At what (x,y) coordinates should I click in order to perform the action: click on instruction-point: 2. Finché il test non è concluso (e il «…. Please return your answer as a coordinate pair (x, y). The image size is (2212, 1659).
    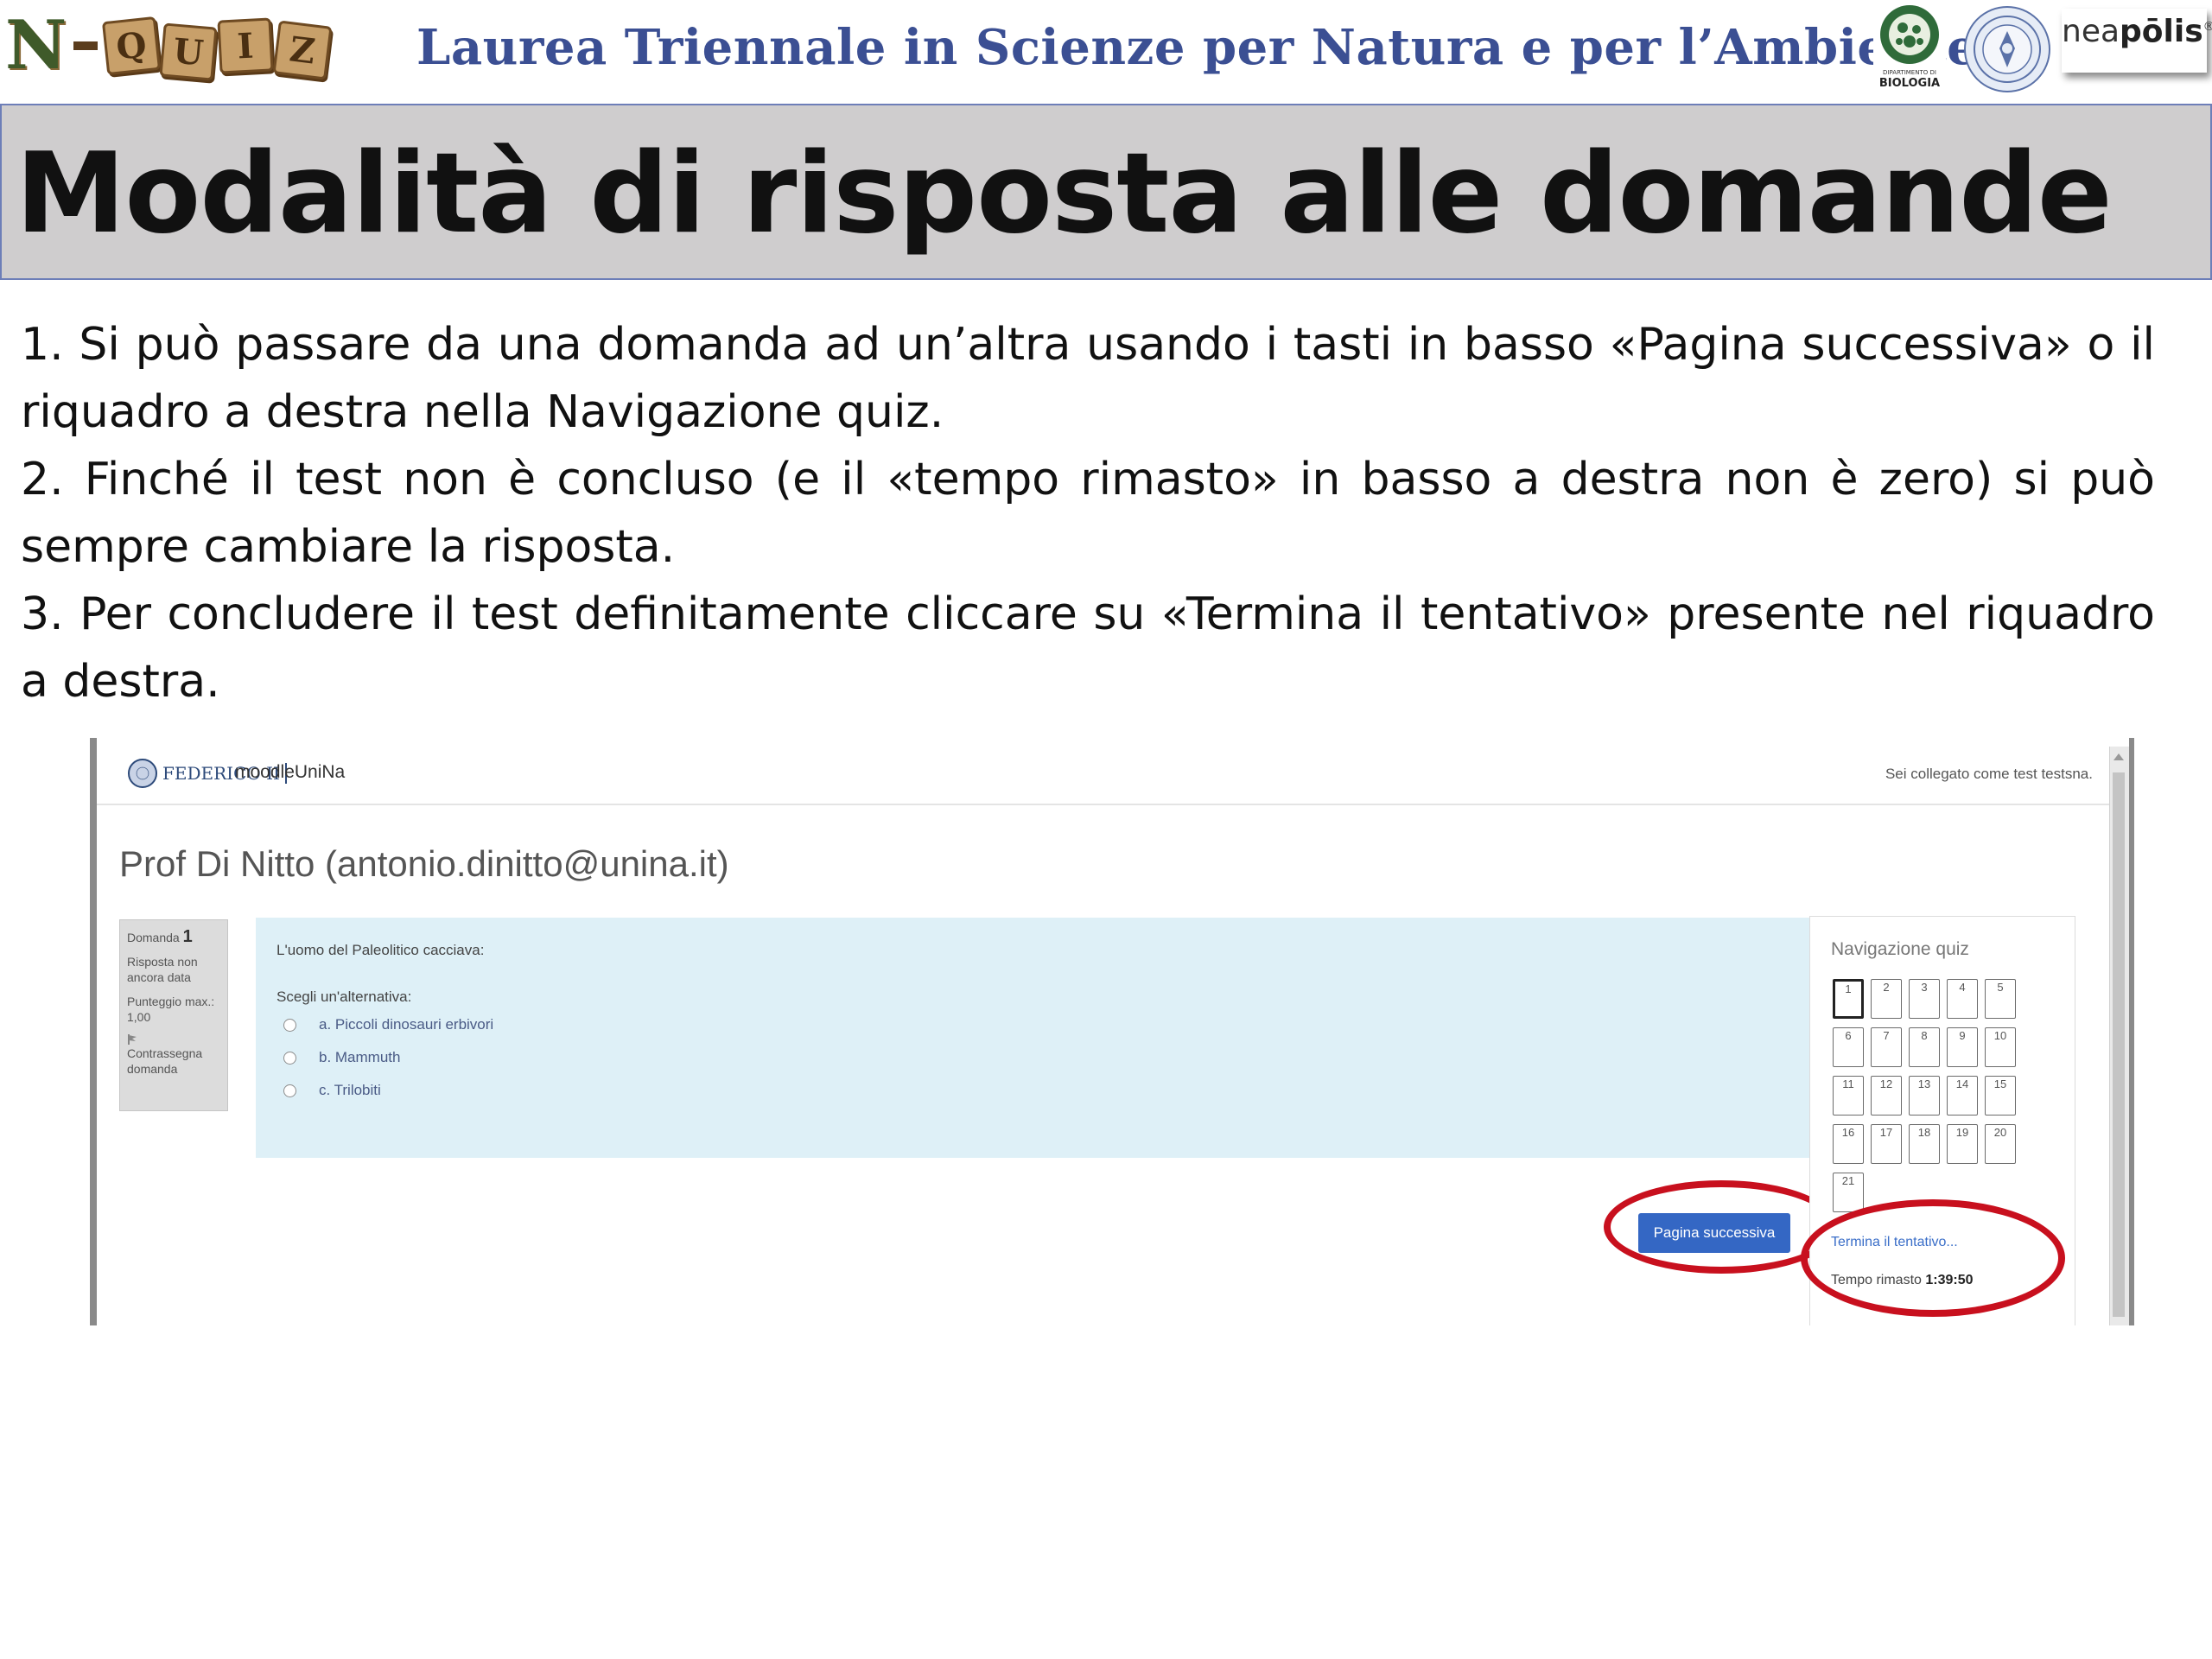
    Looking at the image, I should click on (1088, 513).